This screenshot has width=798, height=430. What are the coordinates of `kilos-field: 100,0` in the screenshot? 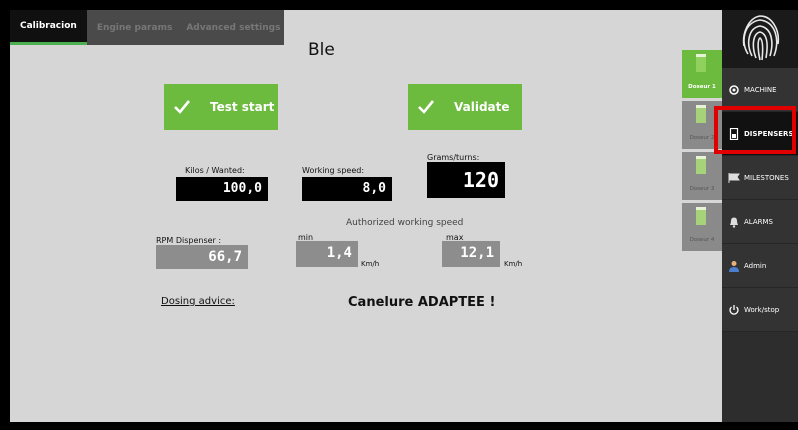 It's located at (222, 189).